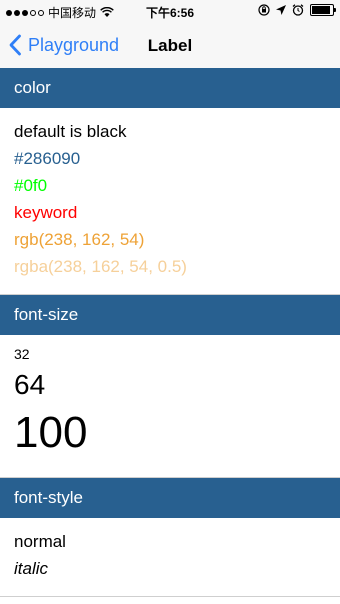 Image resolution: width=340 pixels, height=604 pixels. I want to click on back-button: Playground, so click(63, 45).